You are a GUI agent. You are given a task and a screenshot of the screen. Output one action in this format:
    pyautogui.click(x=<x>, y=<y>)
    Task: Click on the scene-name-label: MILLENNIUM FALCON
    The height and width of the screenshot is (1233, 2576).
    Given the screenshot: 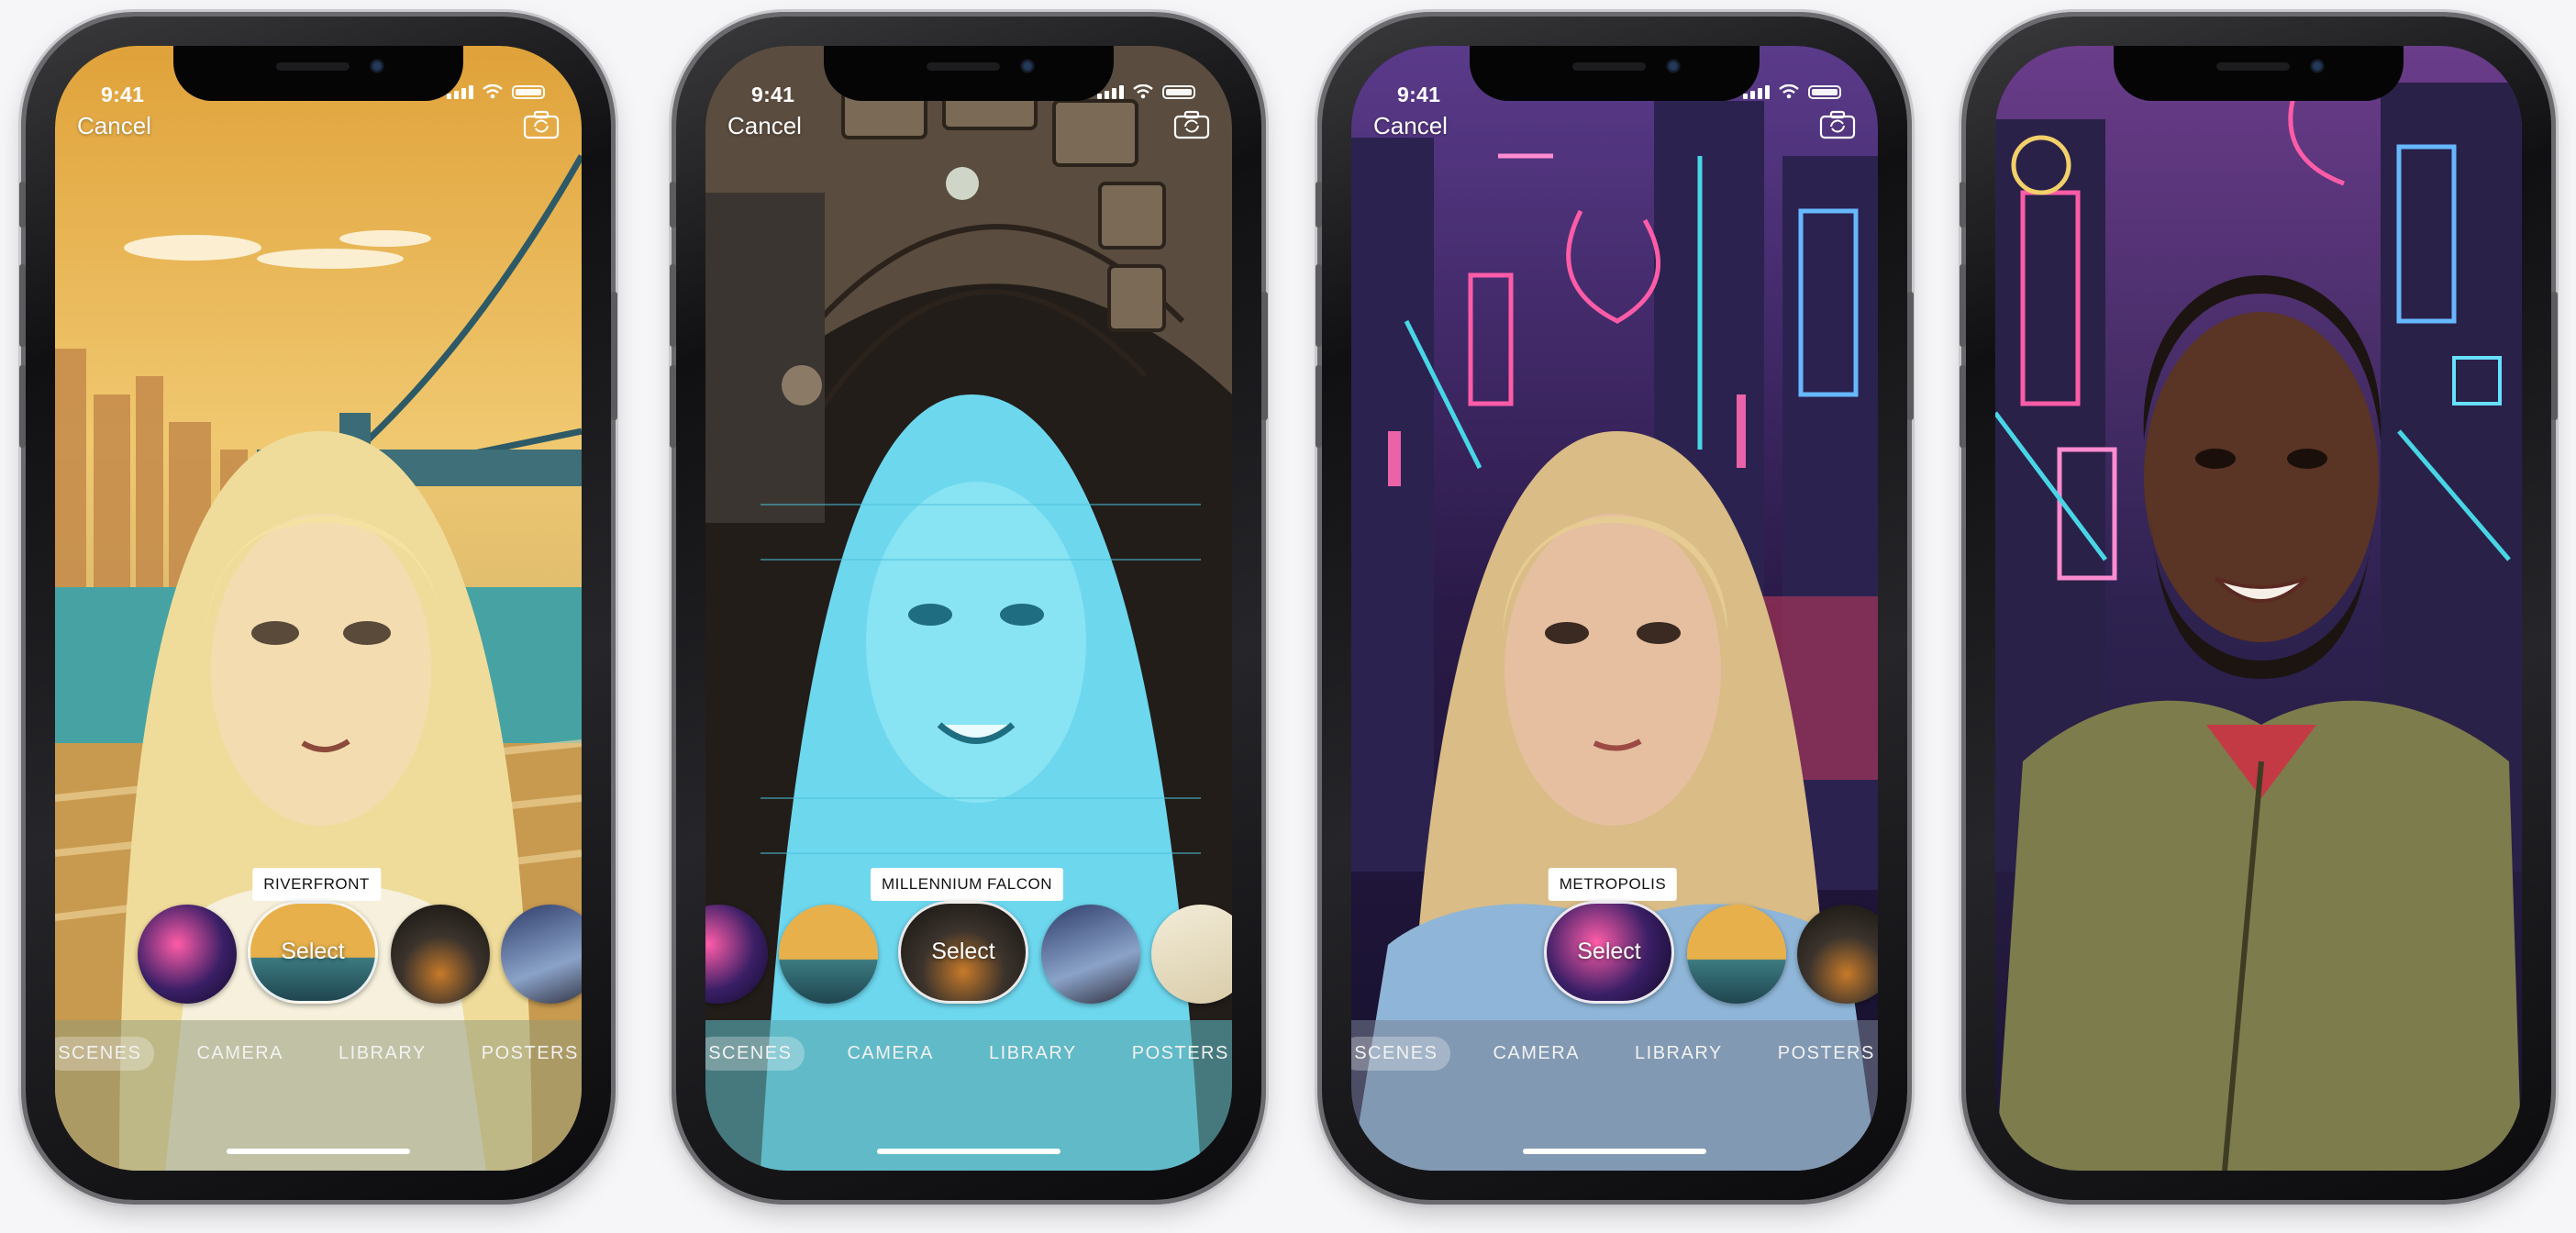 What is the action you would take?
    pyautogui.click(x=967, y=884)
    